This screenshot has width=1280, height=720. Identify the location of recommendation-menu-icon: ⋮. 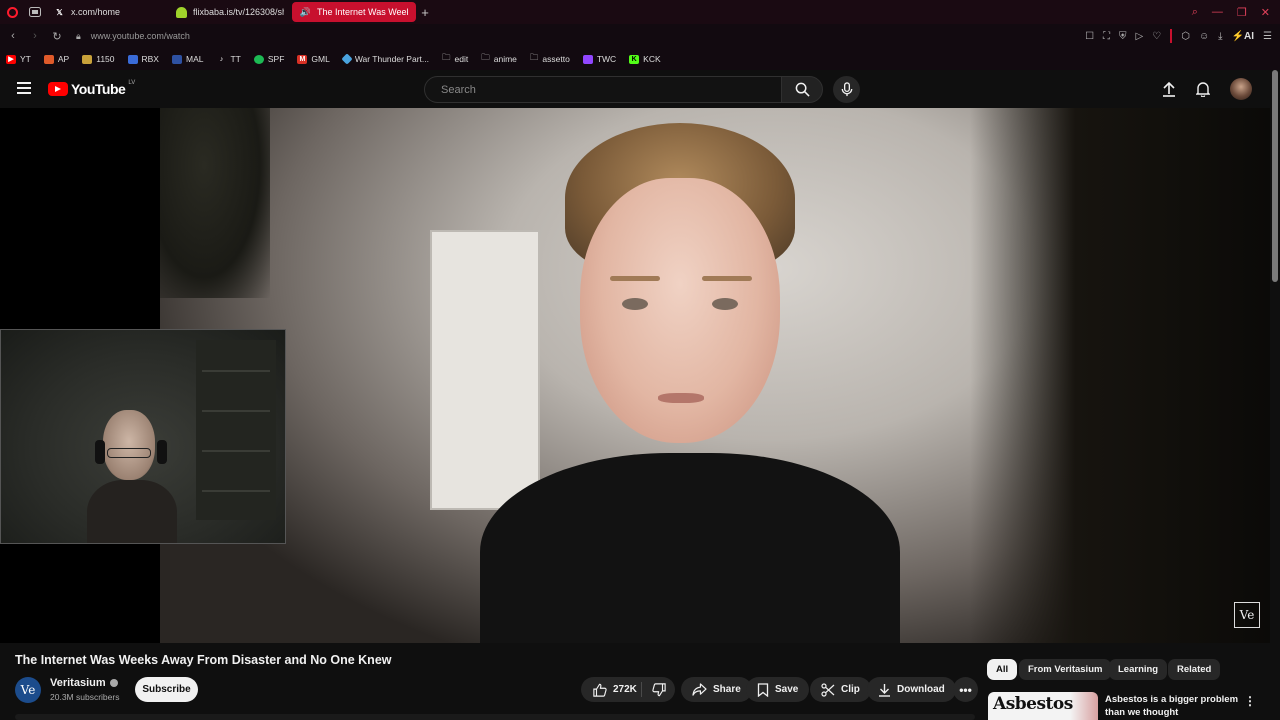
(1250, 701).